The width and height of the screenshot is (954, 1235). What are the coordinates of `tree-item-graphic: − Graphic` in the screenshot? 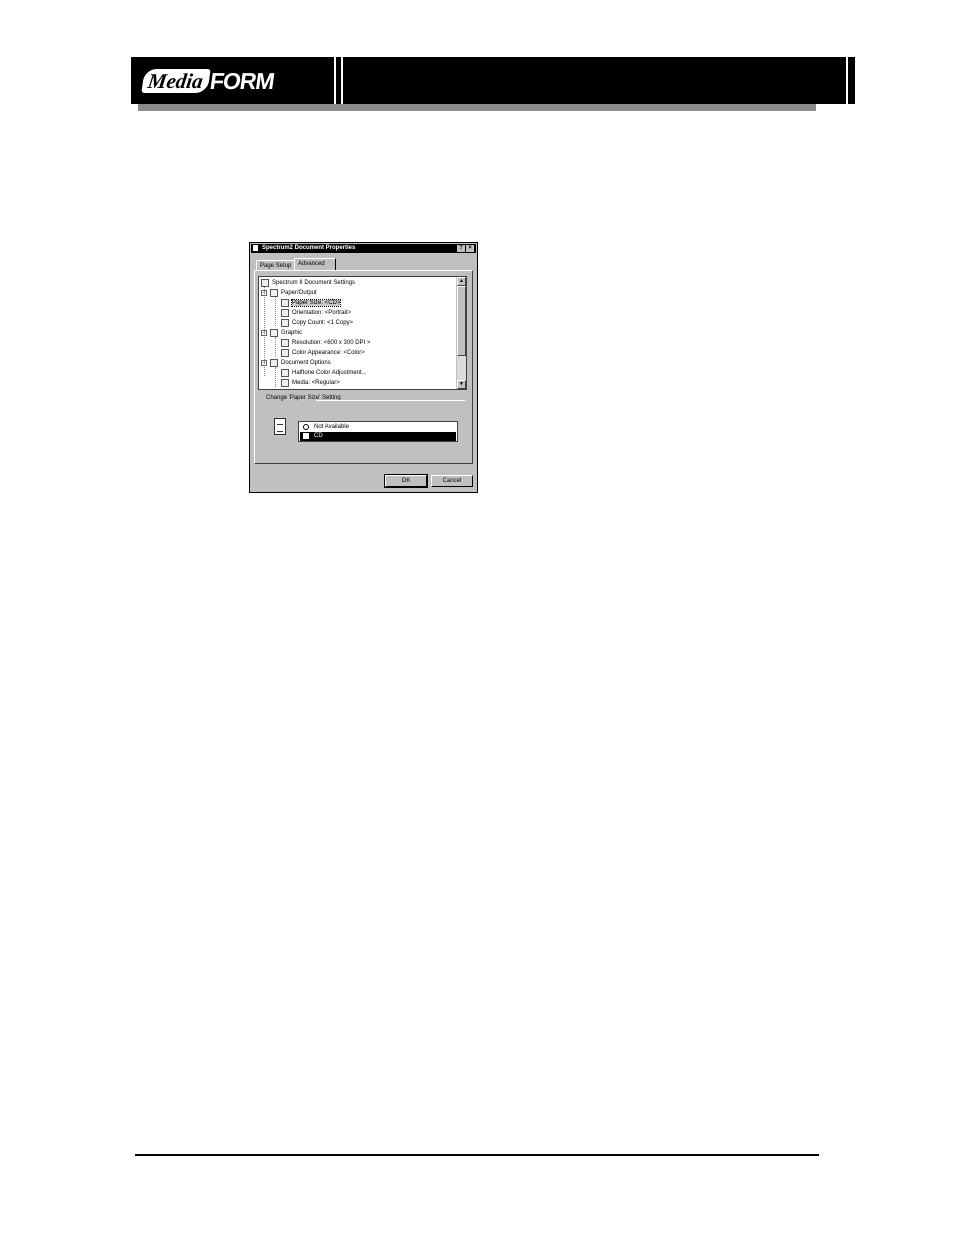 It's located at (281, 333).